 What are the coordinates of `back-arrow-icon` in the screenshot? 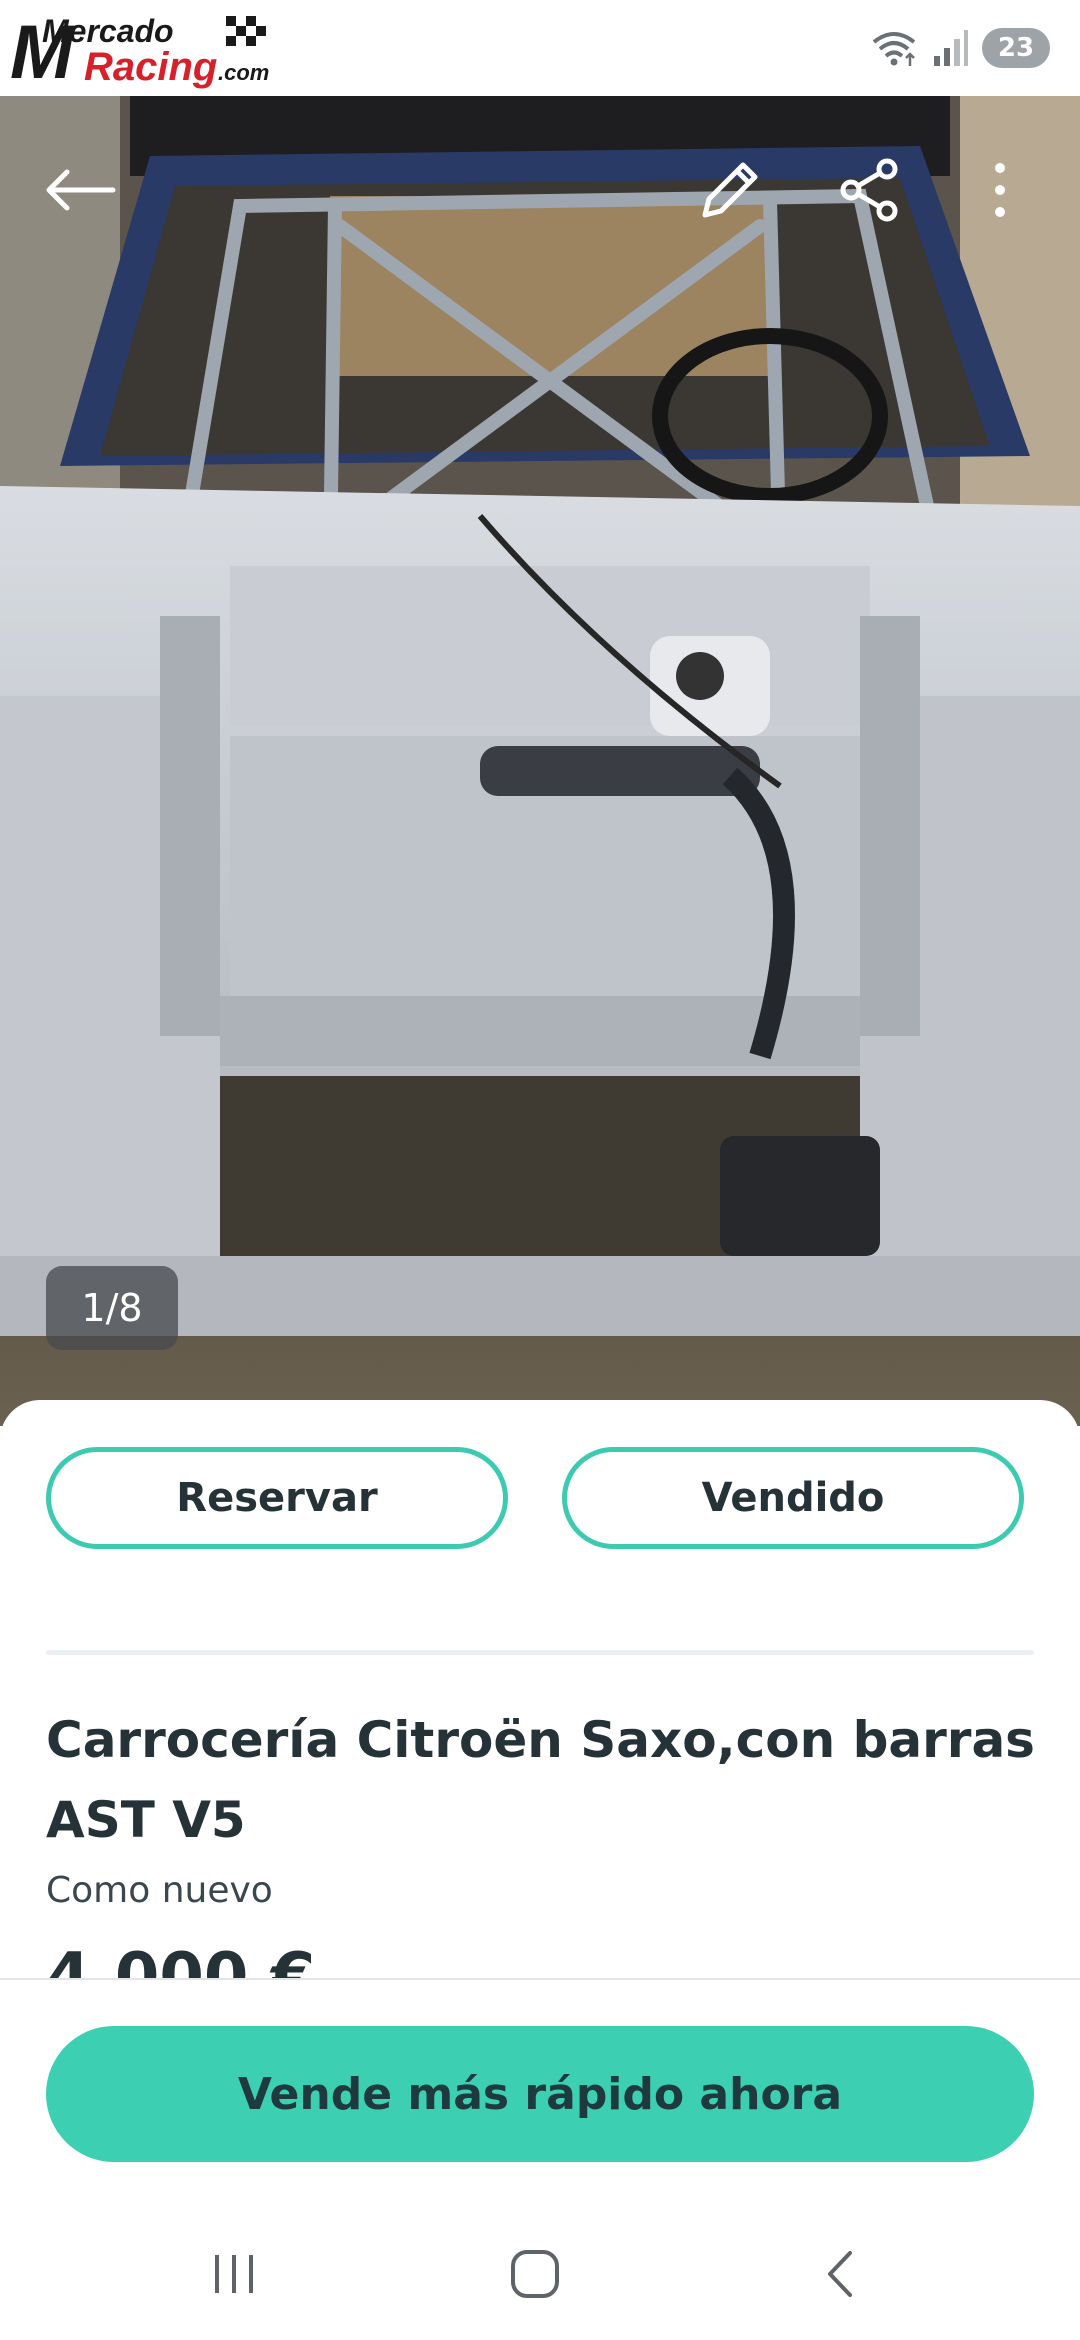 It's located at (81, 190).